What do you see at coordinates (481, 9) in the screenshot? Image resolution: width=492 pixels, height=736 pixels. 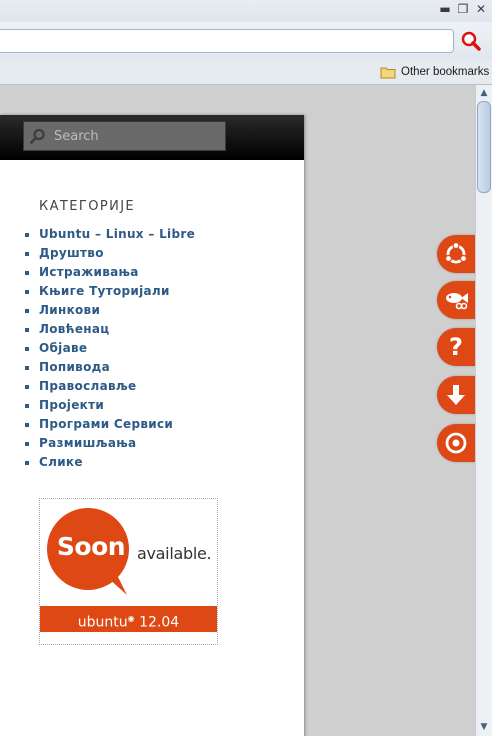 I see `close-icon: ✕` at bounding box center [481, 9].